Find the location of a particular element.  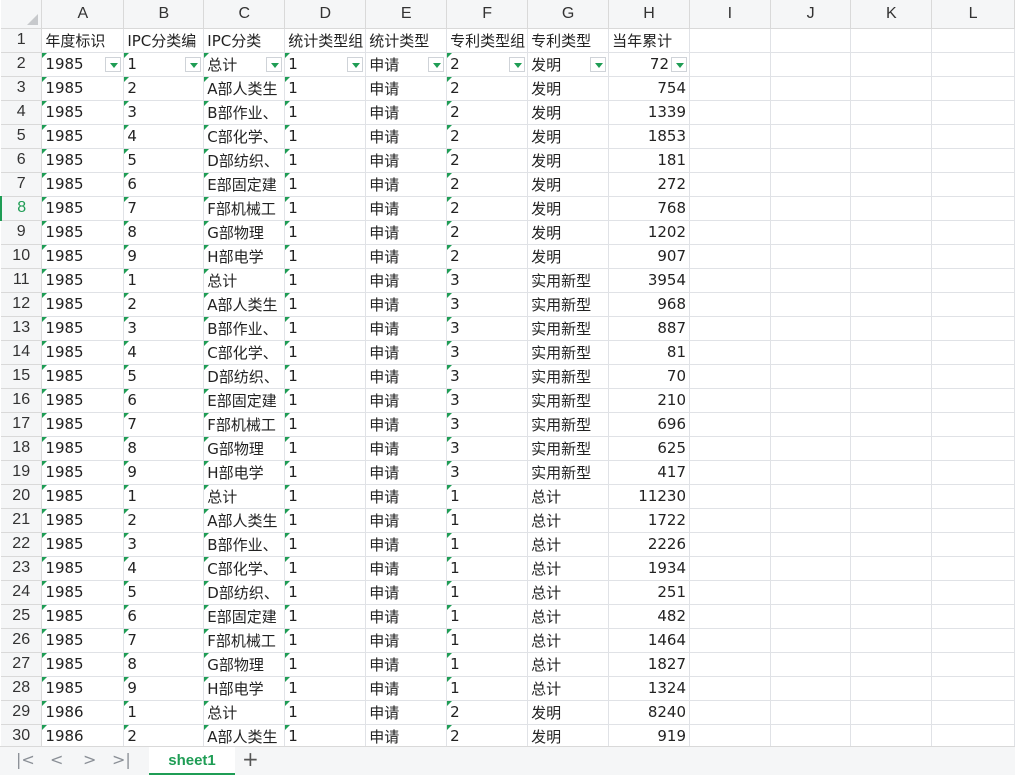

cell-F29: 2 is located at coordinates (487, 712).